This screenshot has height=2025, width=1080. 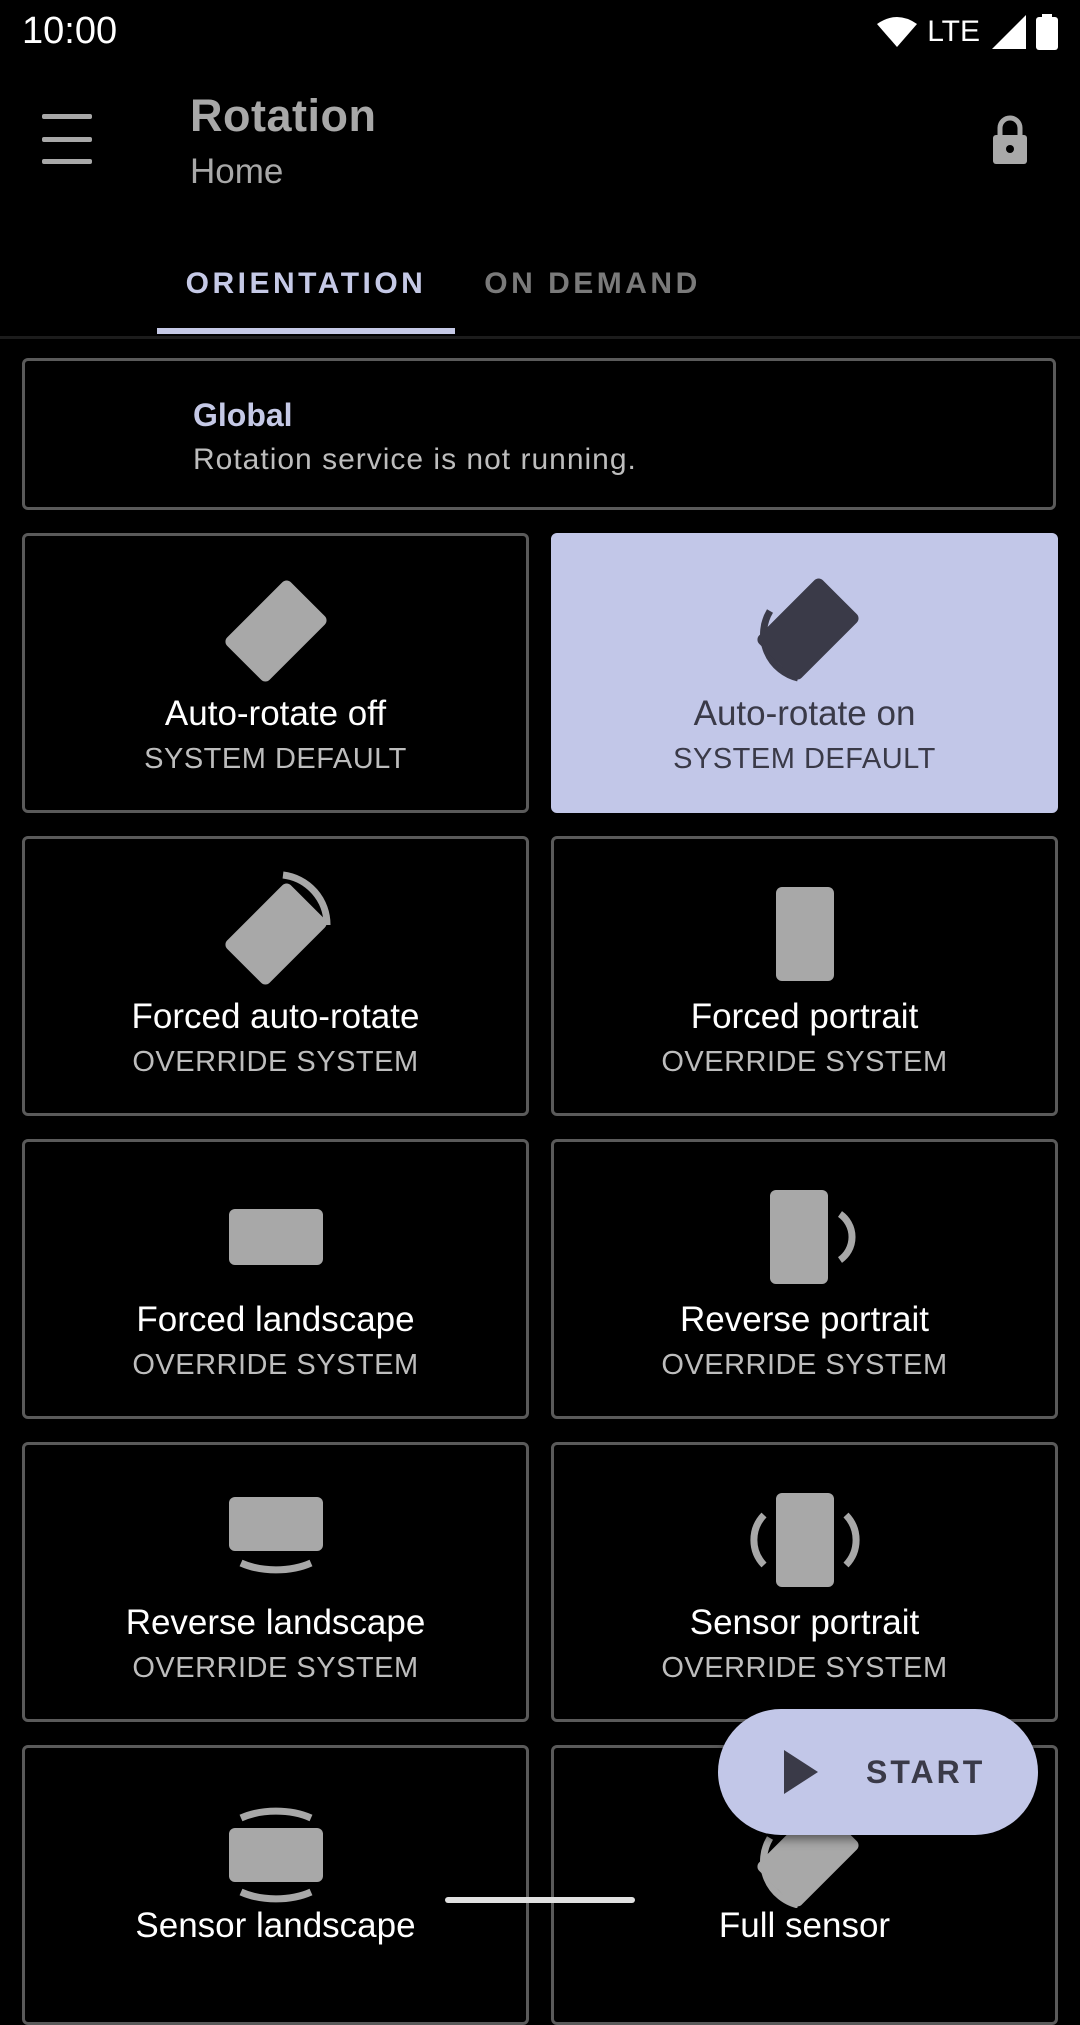 What do you see at coordinates (804, 1540) in the screenshot?
I see `sensor-portrait-icon` at bounding box center [804, 1540].